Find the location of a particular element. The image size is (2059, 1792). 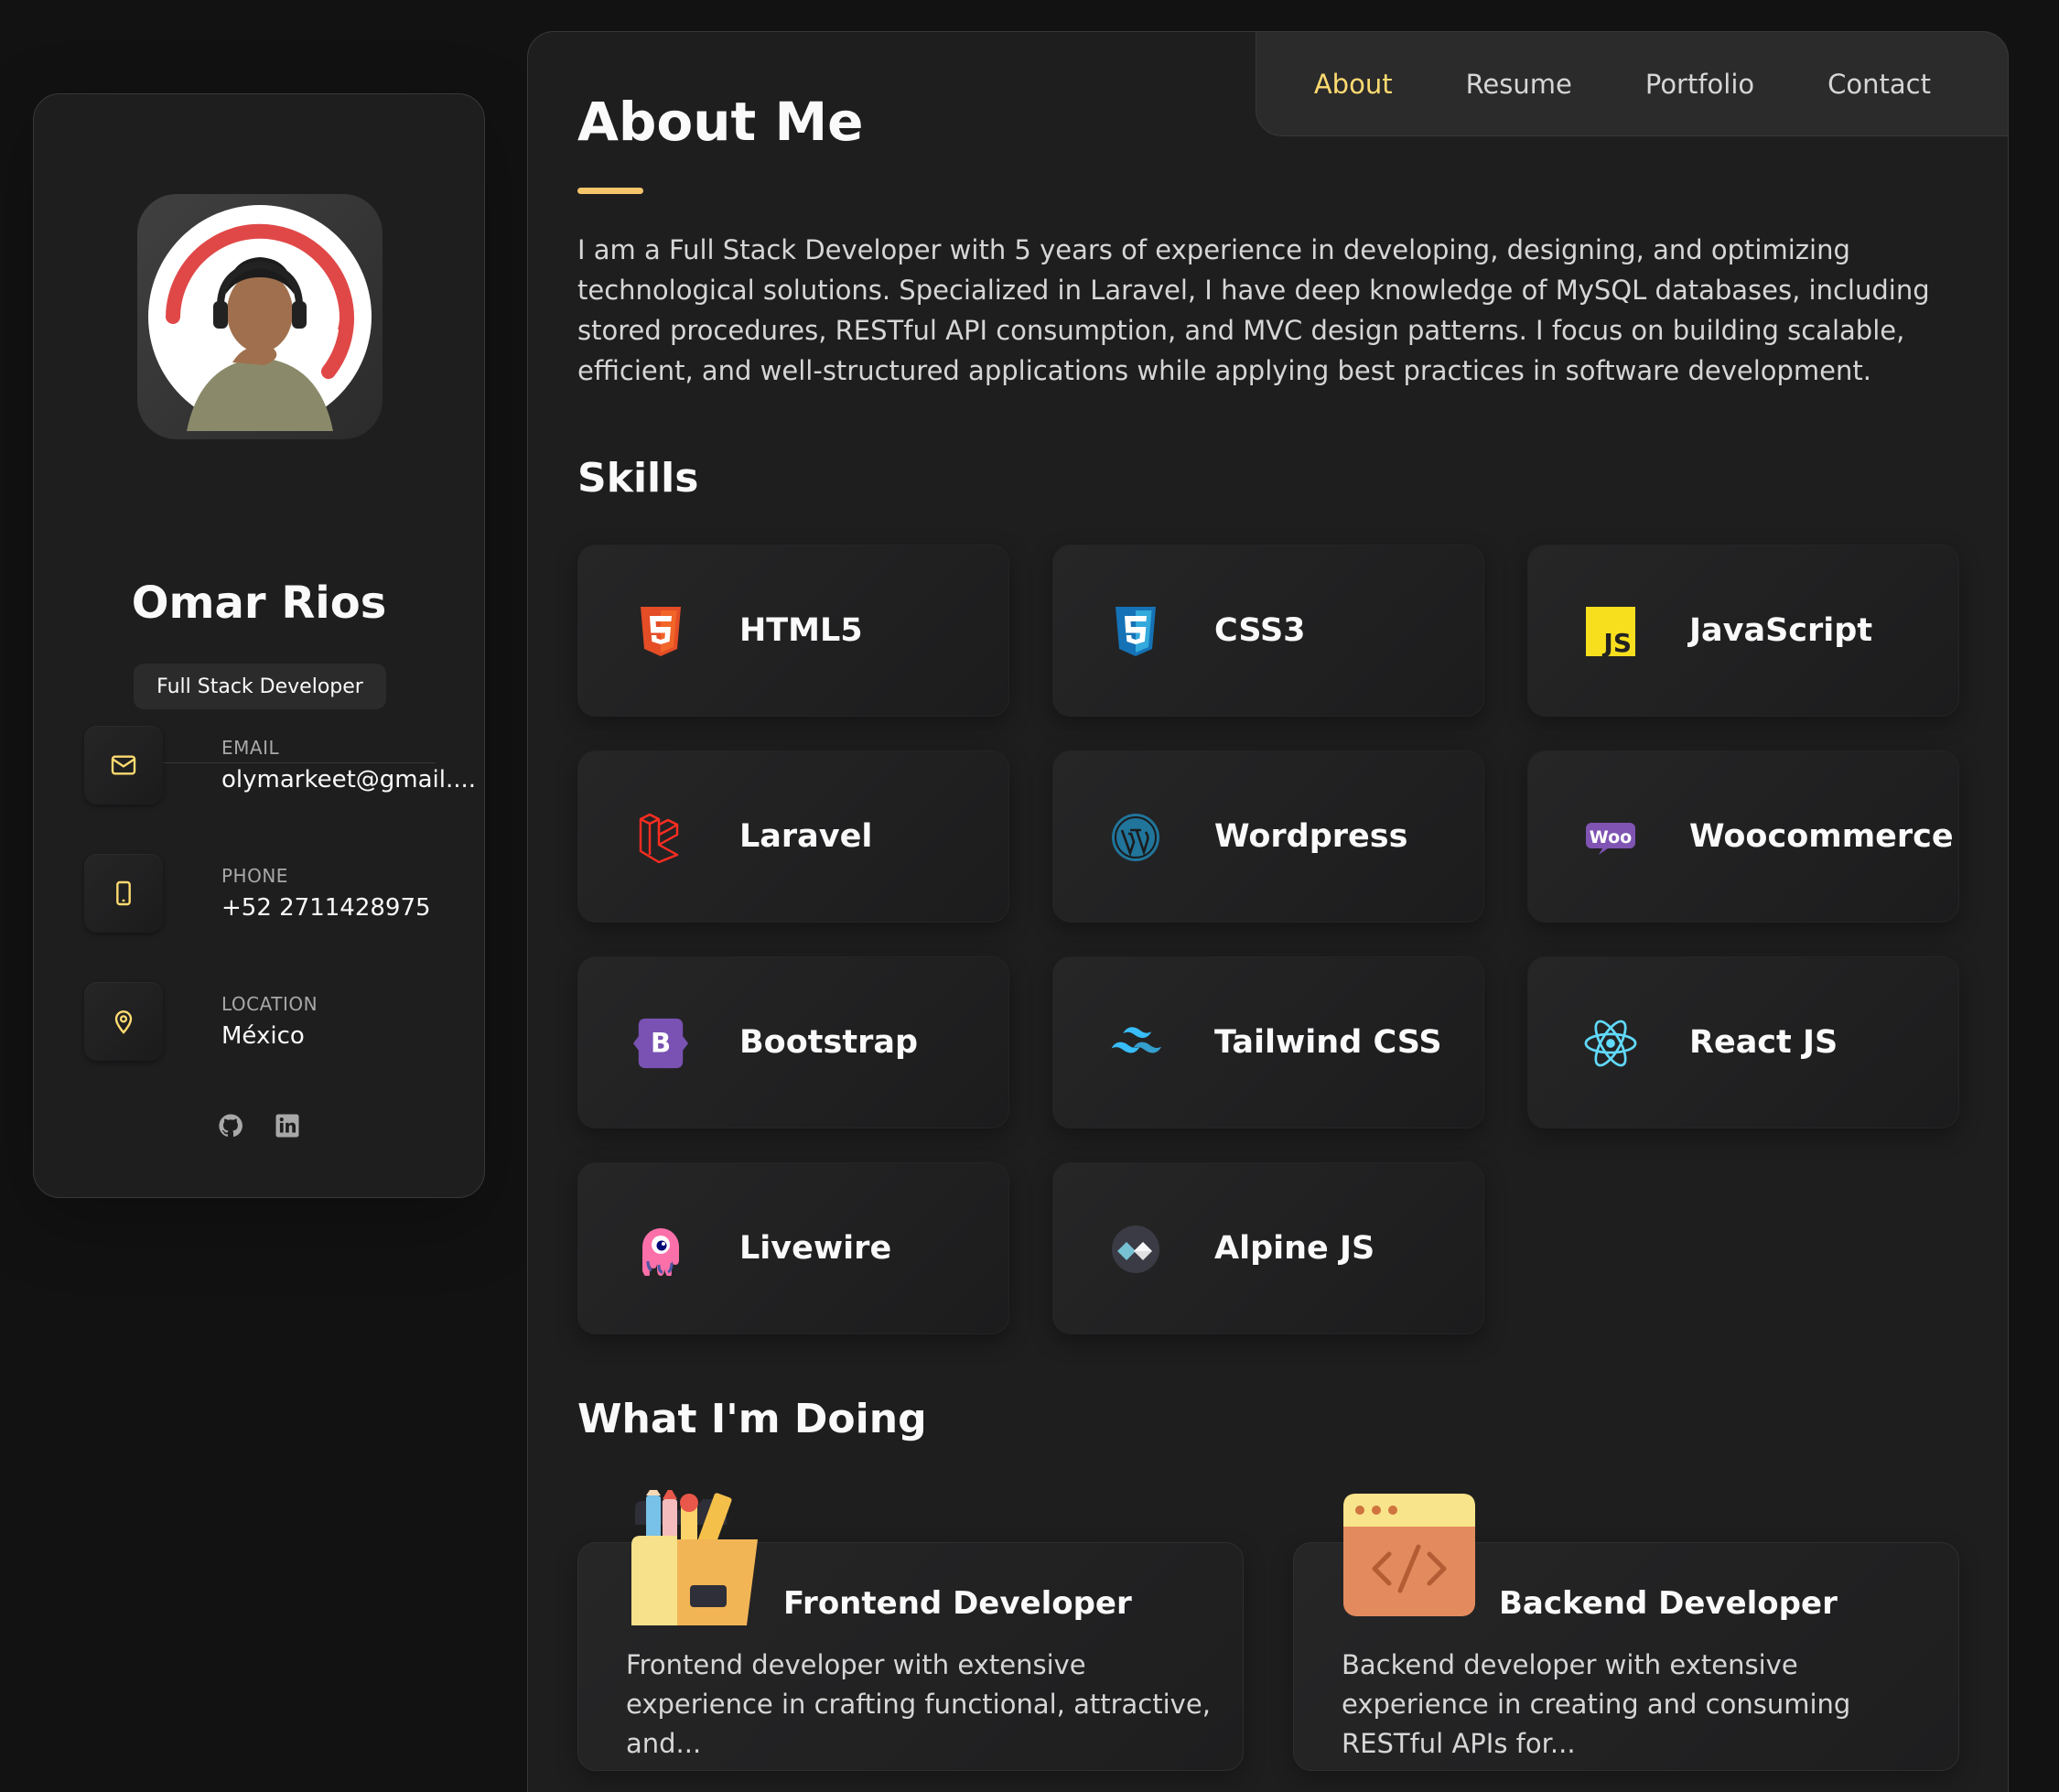

nav-portfolio: Portfolio is located at coordinates (1699, 85).